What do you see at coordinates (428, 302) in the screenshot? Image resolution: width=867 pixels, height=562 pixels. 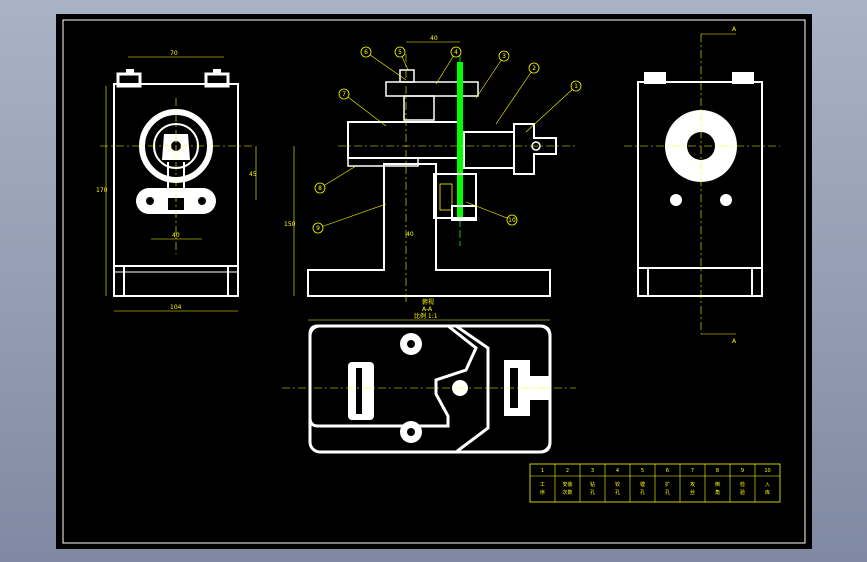 I see `plan-caption-1: 俯视` at bounding box center [428, 302].